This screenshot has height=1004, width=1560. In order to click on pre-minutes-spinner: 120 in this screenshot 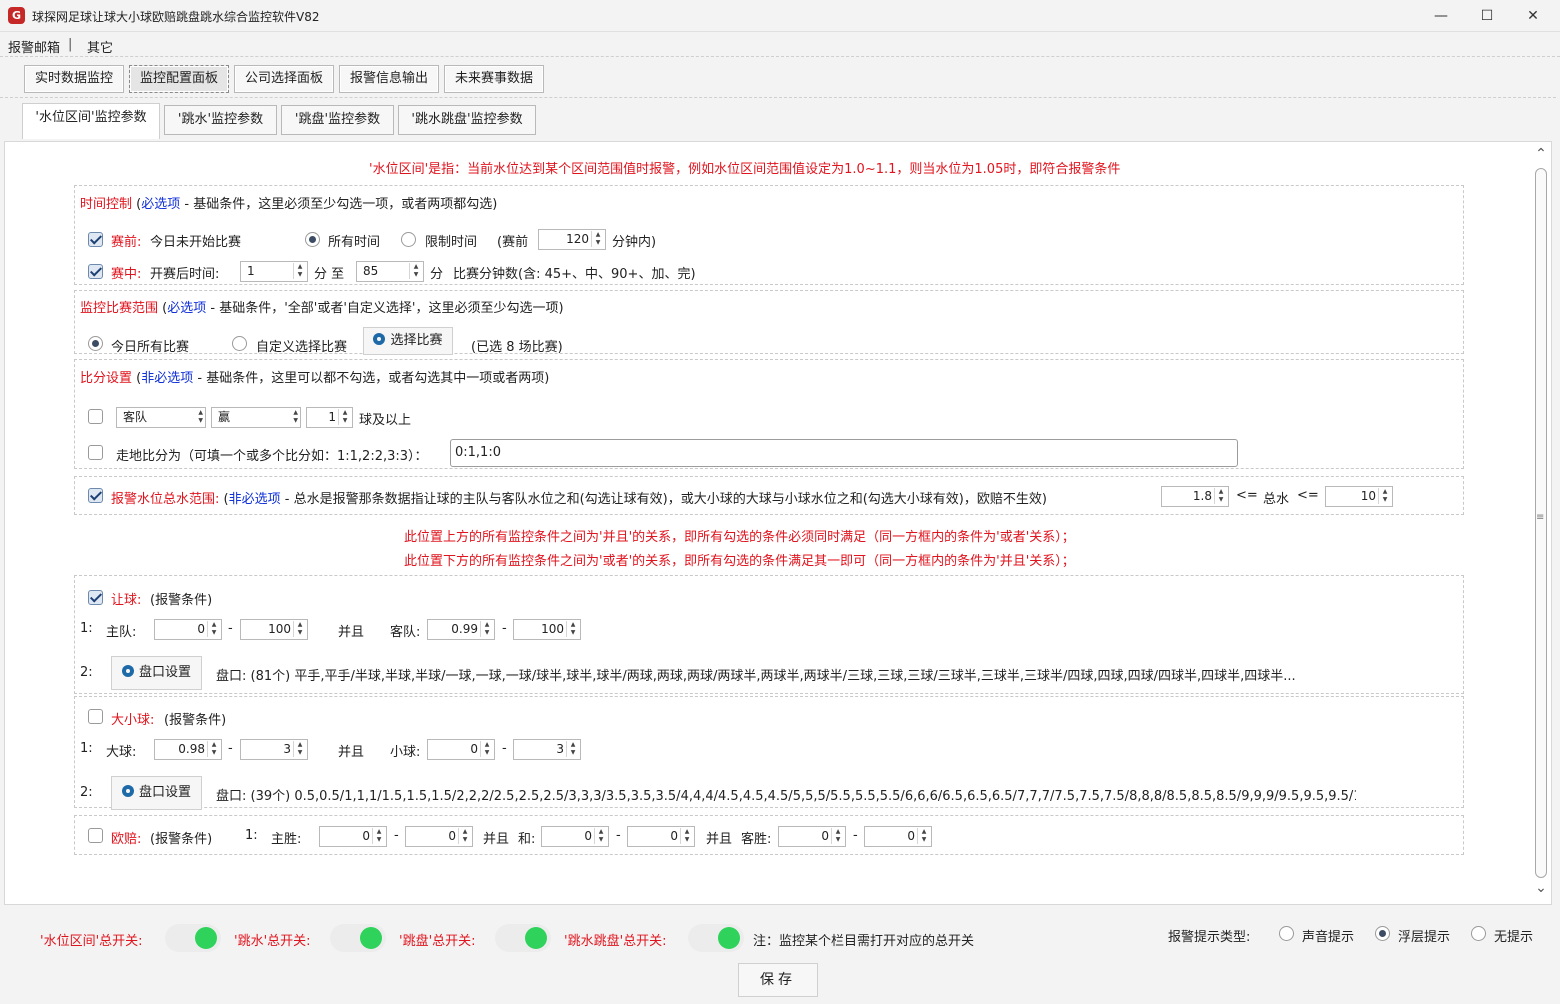, I will do `click(572, 239)`.